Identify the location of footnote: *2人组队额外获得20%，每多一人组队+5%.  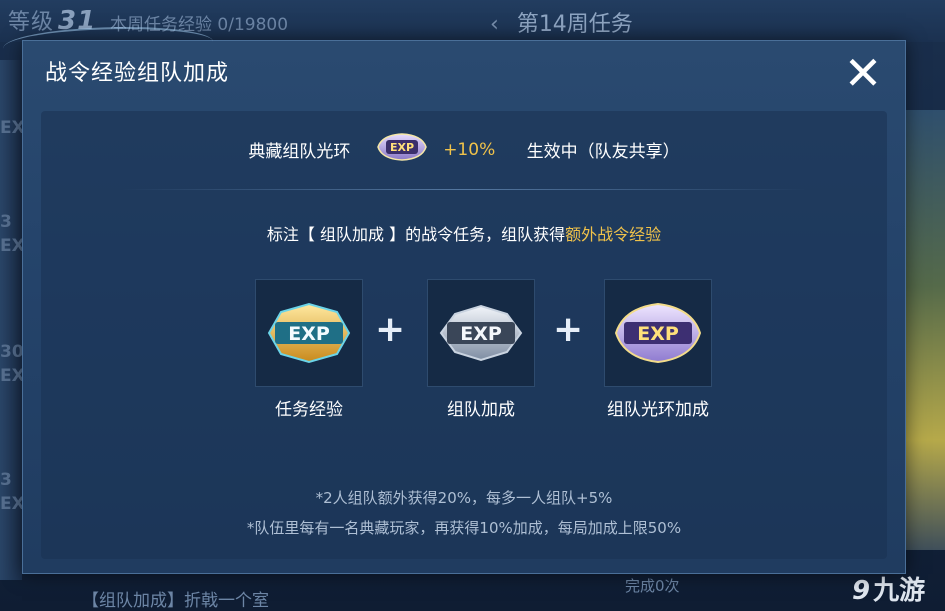
(464, 498).